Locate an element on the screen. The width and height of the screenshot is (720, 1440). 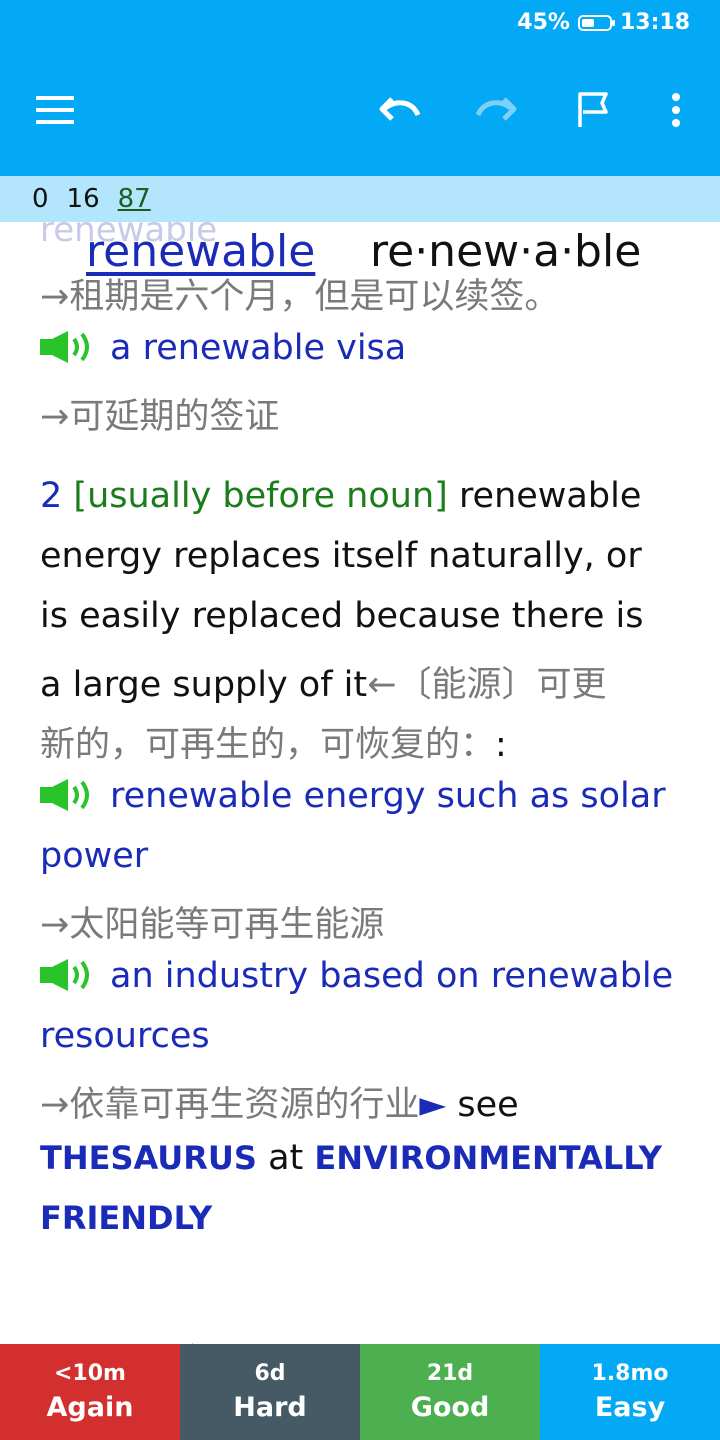
see-arrow-icon: ► is located at coordinates (433, 1105).